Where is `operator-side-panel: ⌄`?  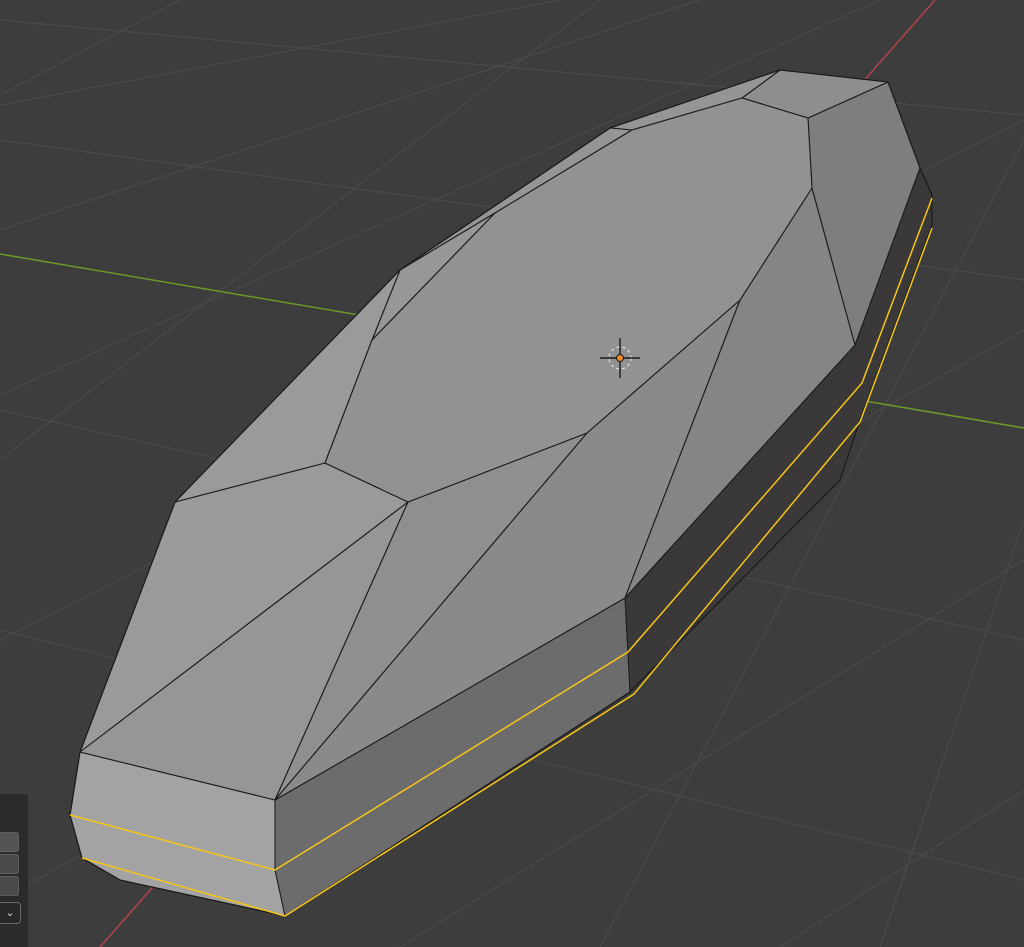 operator-side-panel: ⌄ is located at coordinates (14, 870).